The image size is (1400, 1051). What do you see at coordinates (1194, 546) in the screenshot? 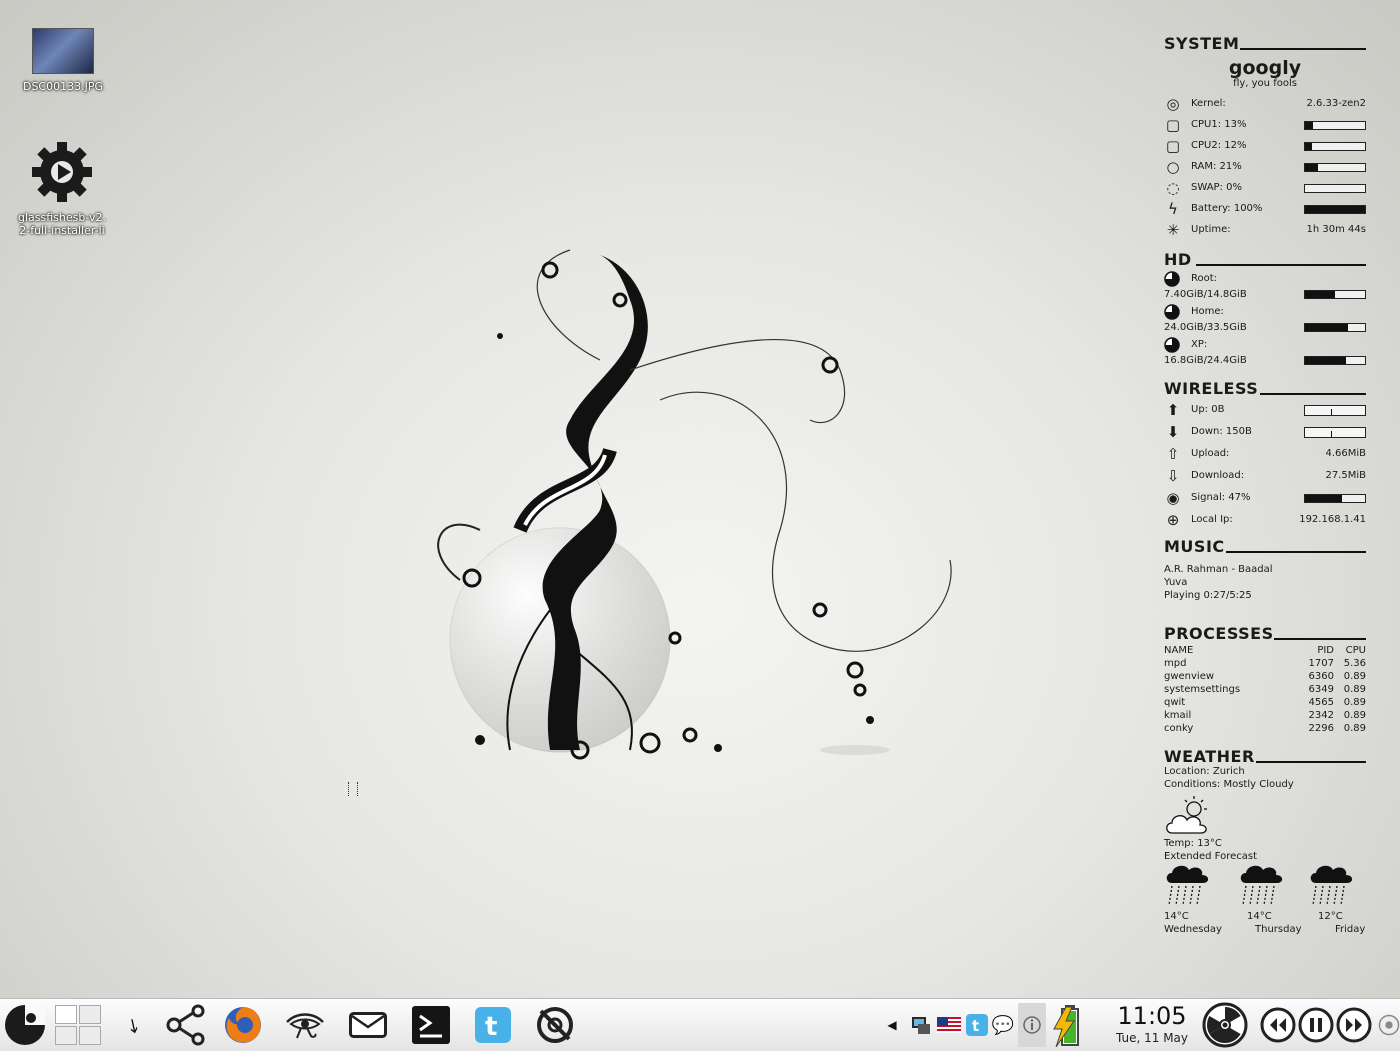
I see `music-title: MUSIC` at bounding box center [1194, 546].